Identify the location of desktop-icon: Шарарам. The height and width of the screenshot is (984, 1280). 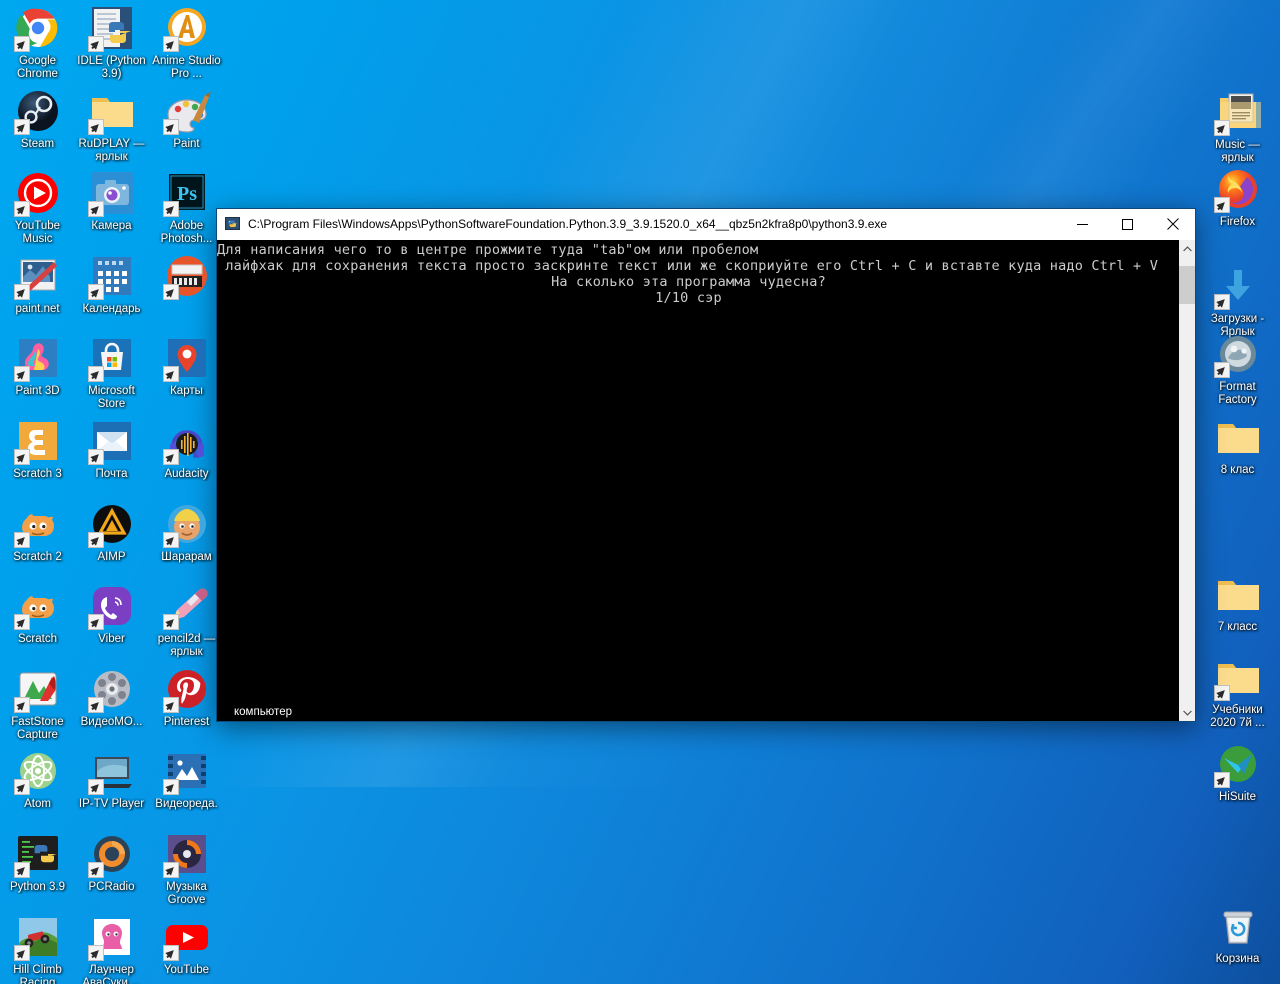
(186, 532).